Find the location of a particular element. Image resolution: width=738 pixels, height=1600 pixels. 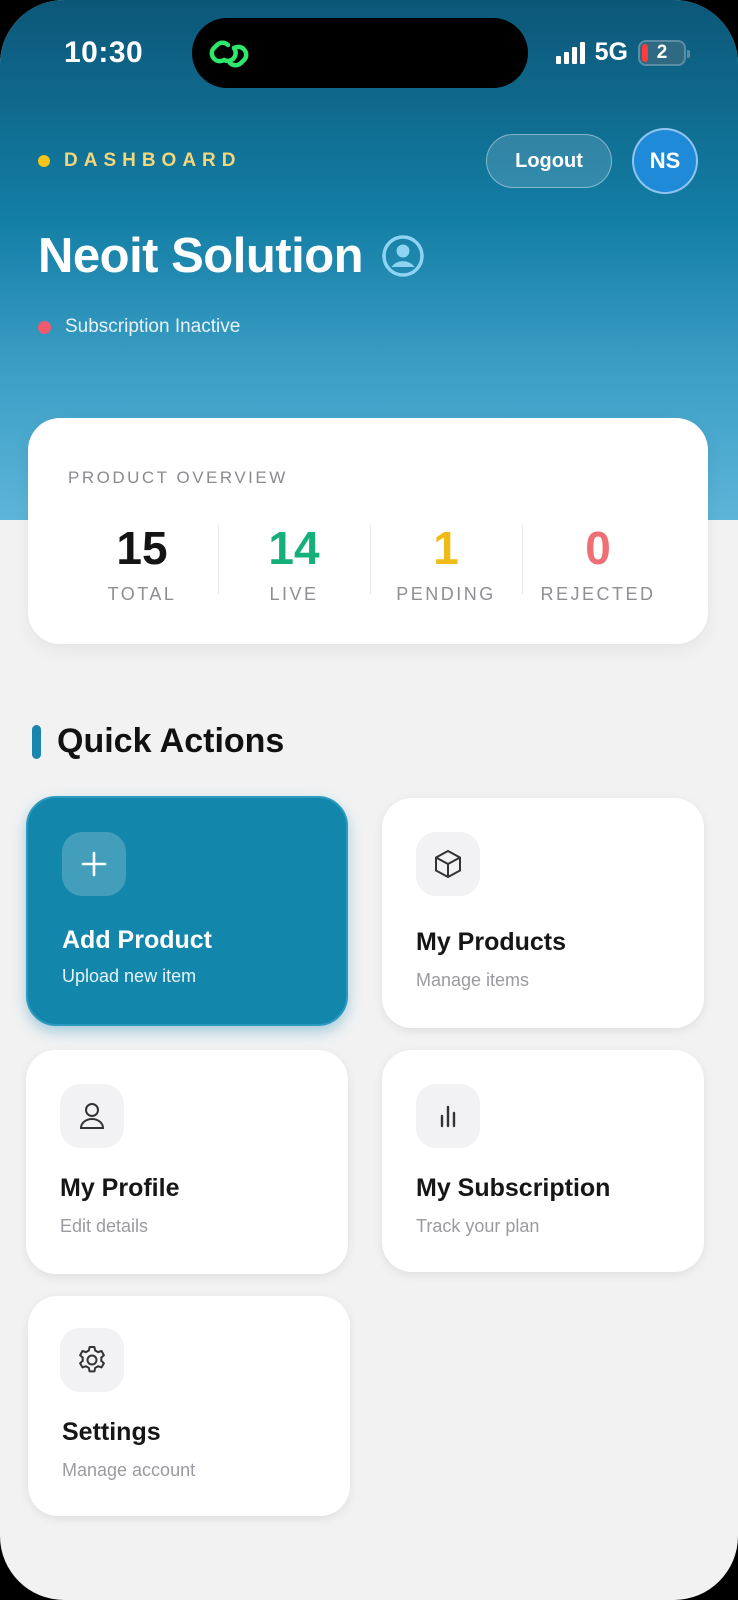

card-title: Add Product is located at coordinates (137, 940).